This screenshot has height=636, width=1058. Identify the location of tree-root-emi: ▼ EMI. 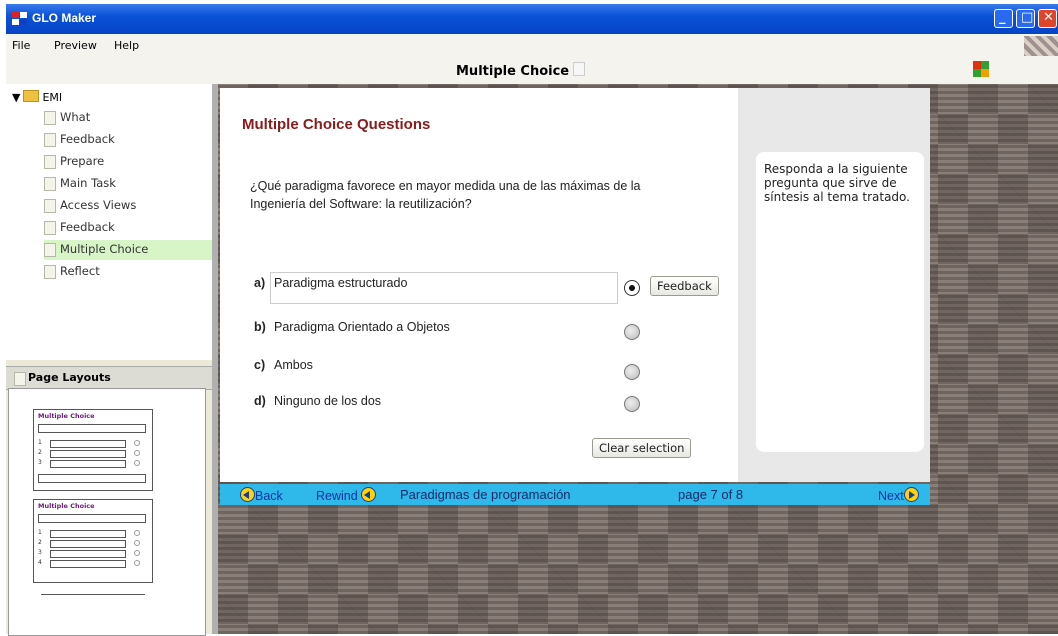
(37, 97).